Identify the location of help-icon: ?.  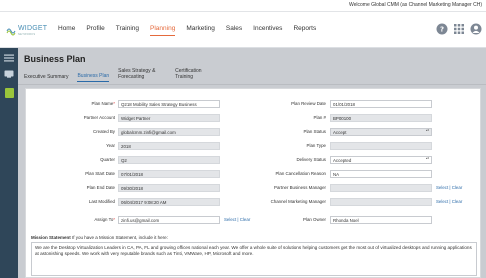
(442, 29).